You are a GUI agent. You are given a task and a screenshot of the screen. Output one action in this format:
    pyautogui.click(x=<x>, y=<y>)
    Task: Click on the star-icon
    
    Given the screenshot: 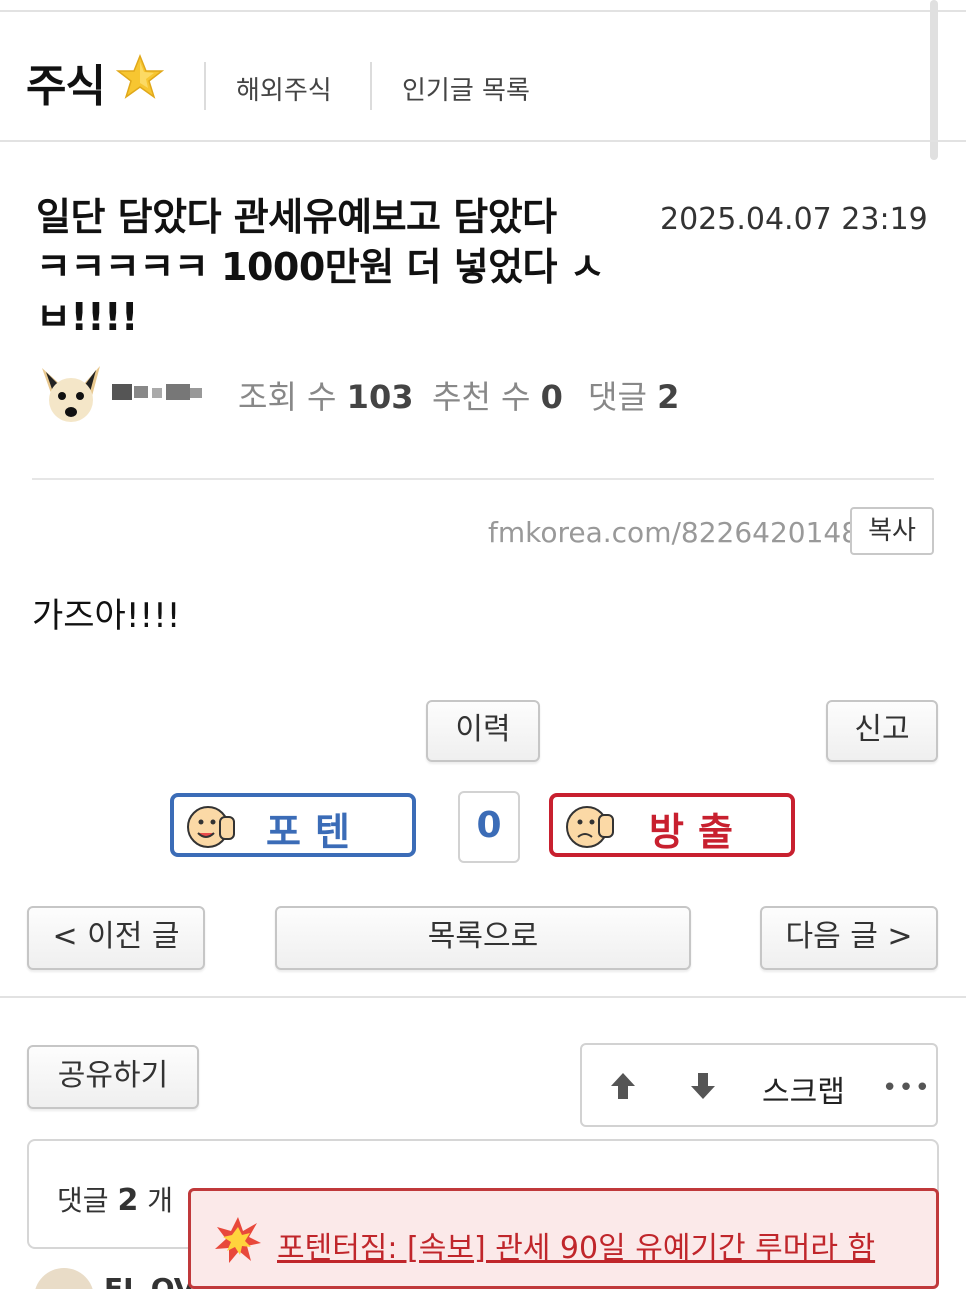 What is the action you would take?
    pyautogui.click(x=140, y=77)
    